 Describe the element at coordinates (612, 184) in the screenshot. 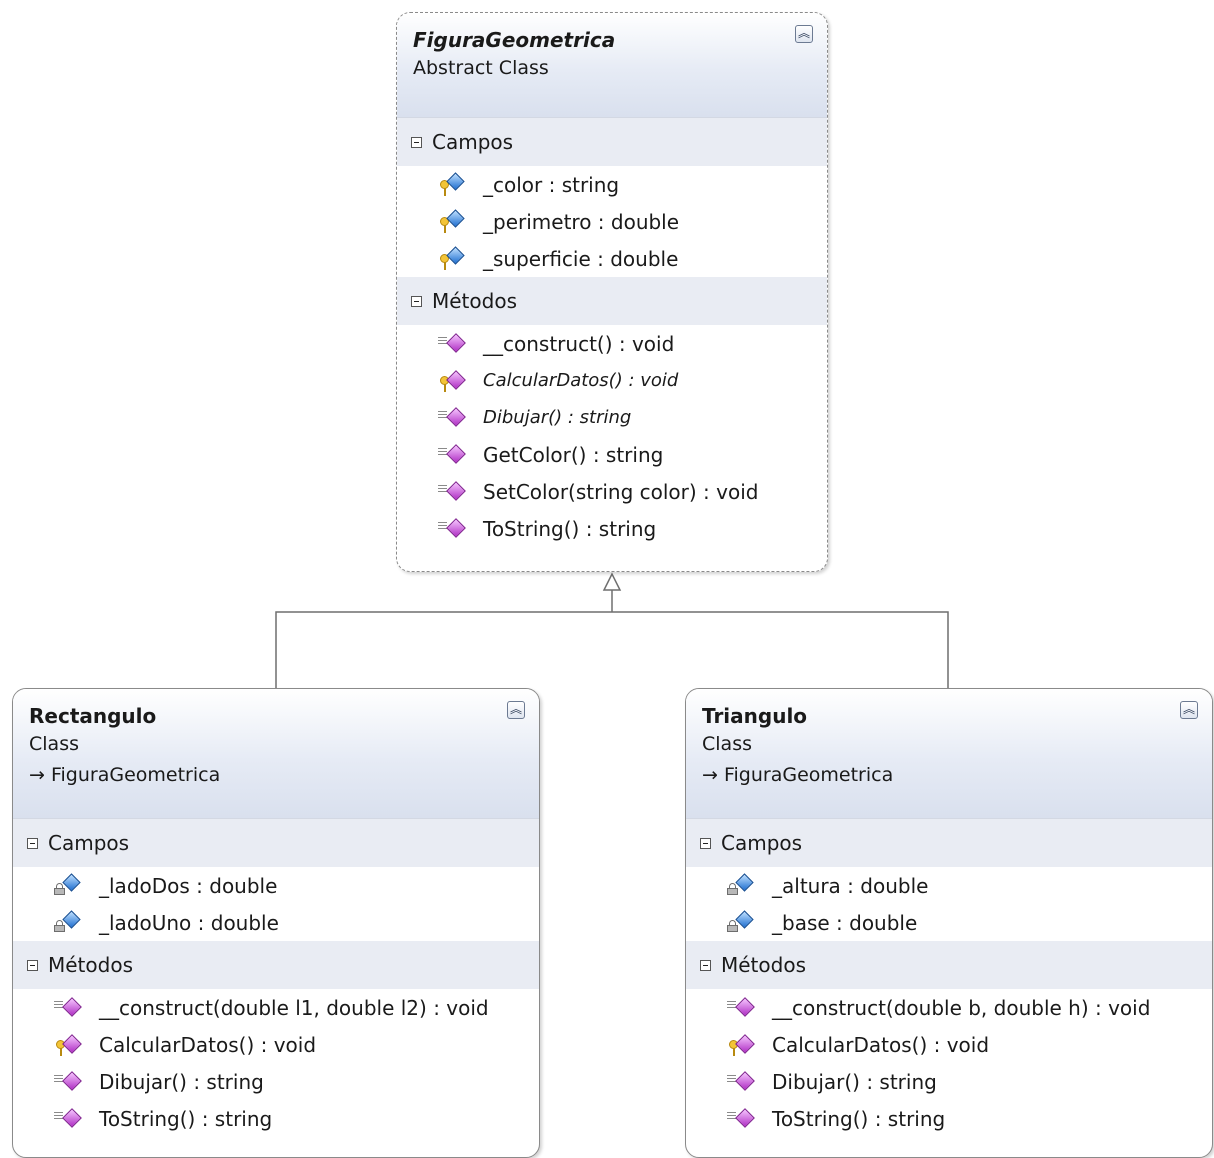

I see `field-row: _color : string` at that location.